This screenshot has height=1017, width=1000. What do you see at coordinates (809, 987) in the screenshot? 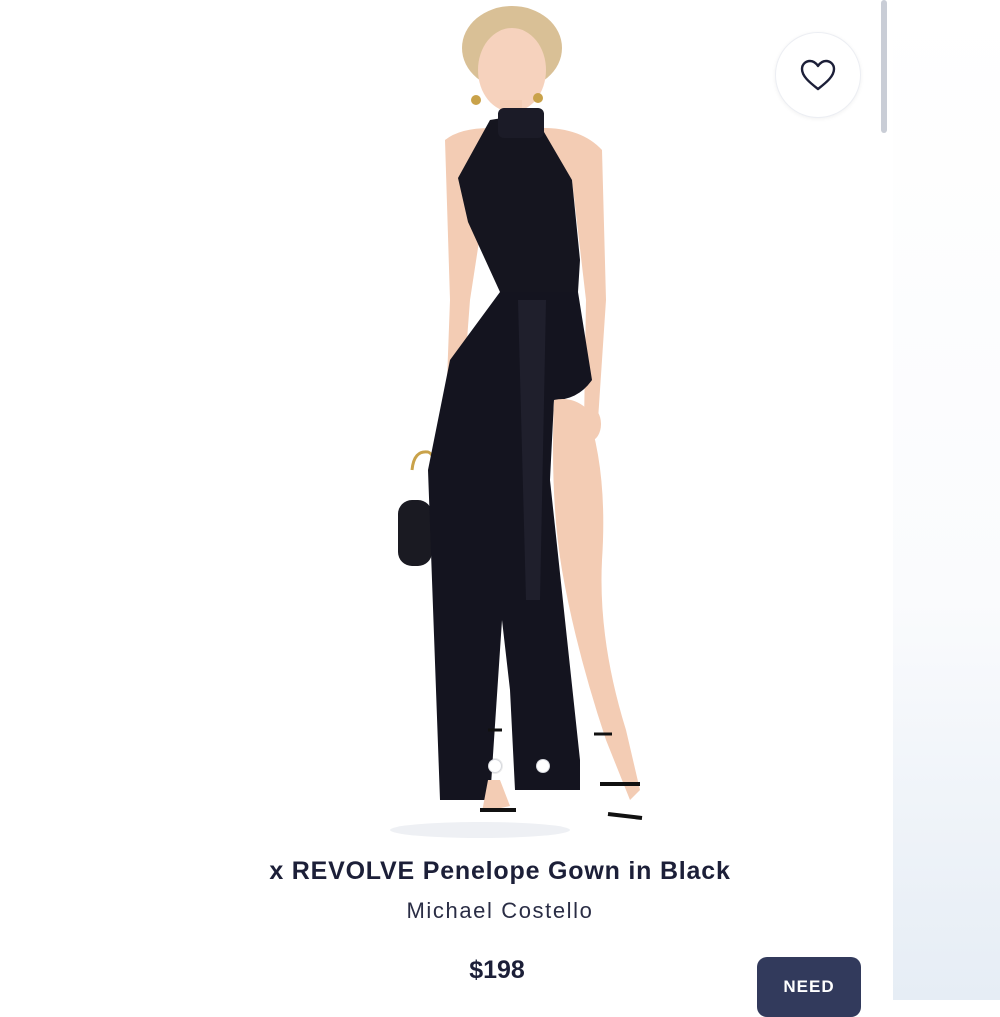
I see `need-button: NEED` at bounding box center [809, 987].